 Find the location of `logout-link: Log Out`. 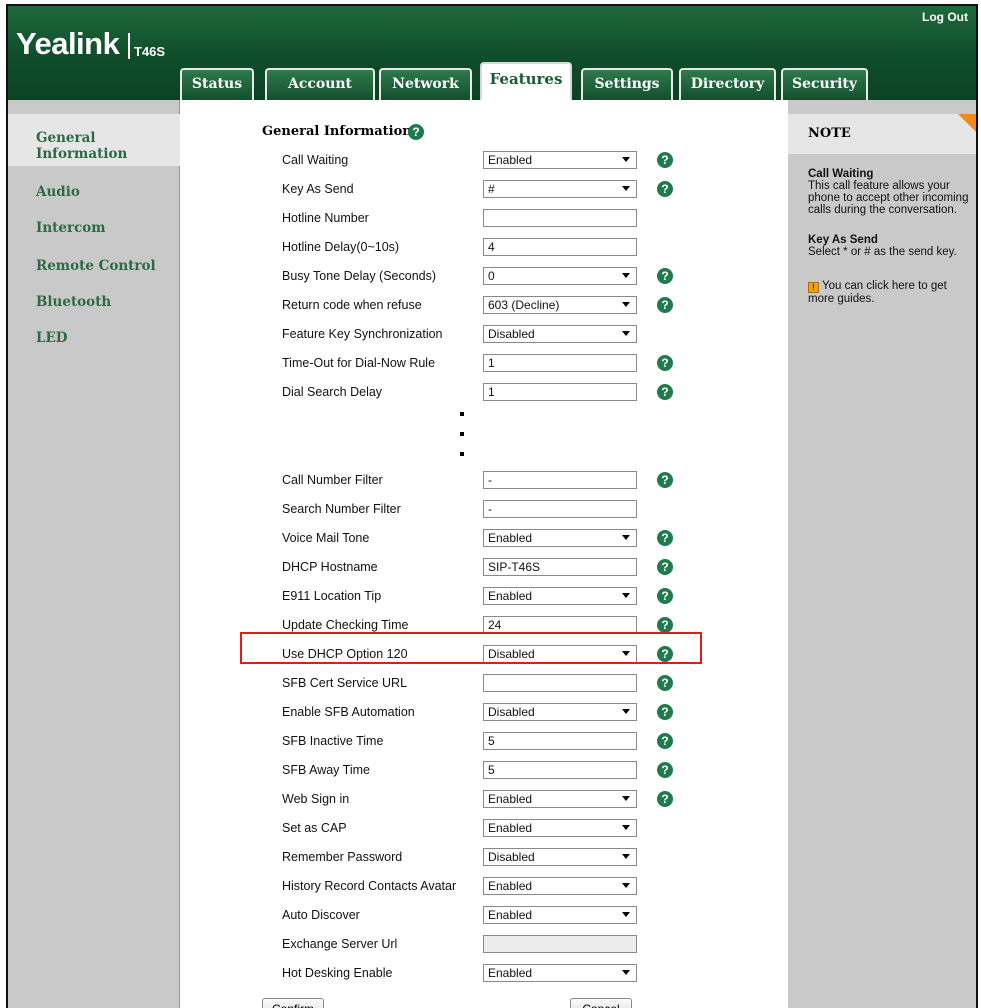

logout-link: Log Out is located at coordinates (945, 17).